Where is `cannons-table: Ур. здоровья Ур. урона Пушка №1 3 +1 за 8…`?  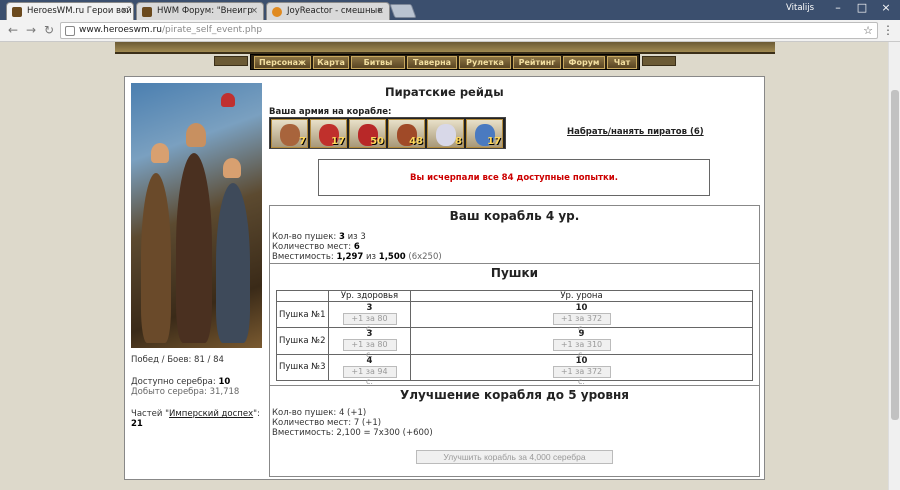
cannons-table: Ур. здоровья Ур. урона Пушка №1 3 +1 за 8… is located at coordinates (514, 338).